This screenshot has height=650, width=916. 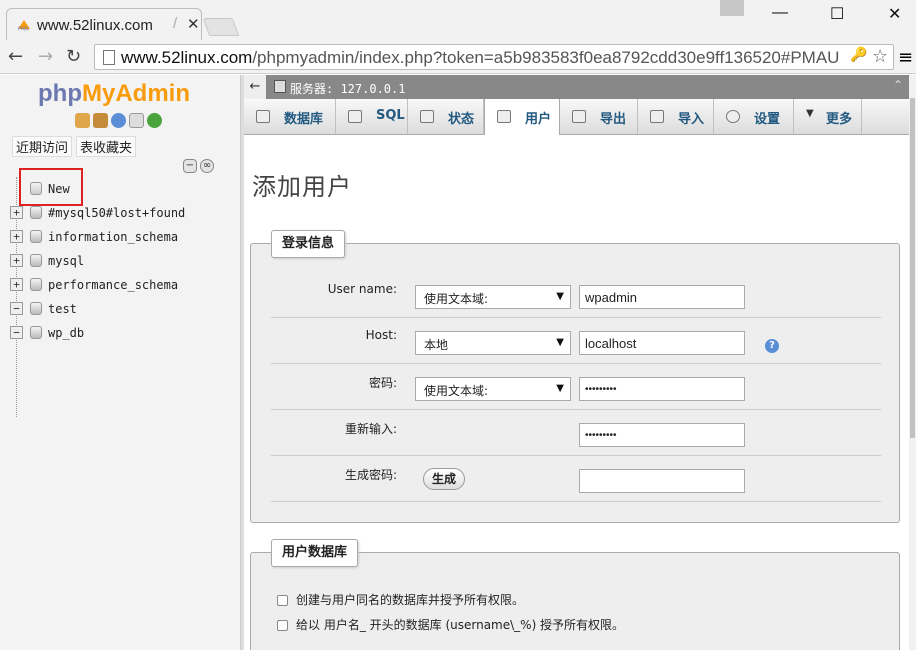 I want to click on help-icon, so click(x=118, y=120).